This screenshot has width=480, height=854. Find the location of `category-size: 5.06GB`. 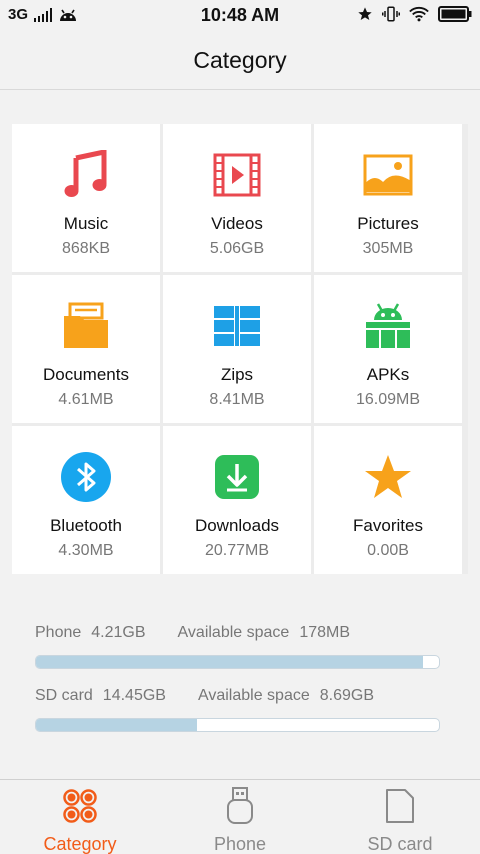

category-size: 5.06GB is located at coordinates (237, 248).